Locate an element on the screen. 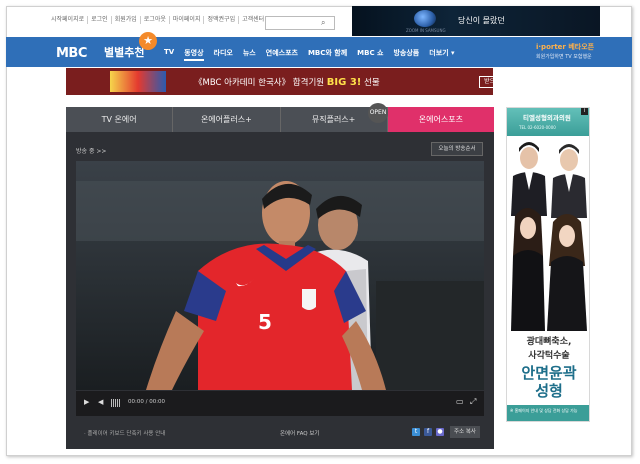 This screenshot has height=464, width=640. banner-go-button: 받으러 가기 › is located at coordinates (501, 82).